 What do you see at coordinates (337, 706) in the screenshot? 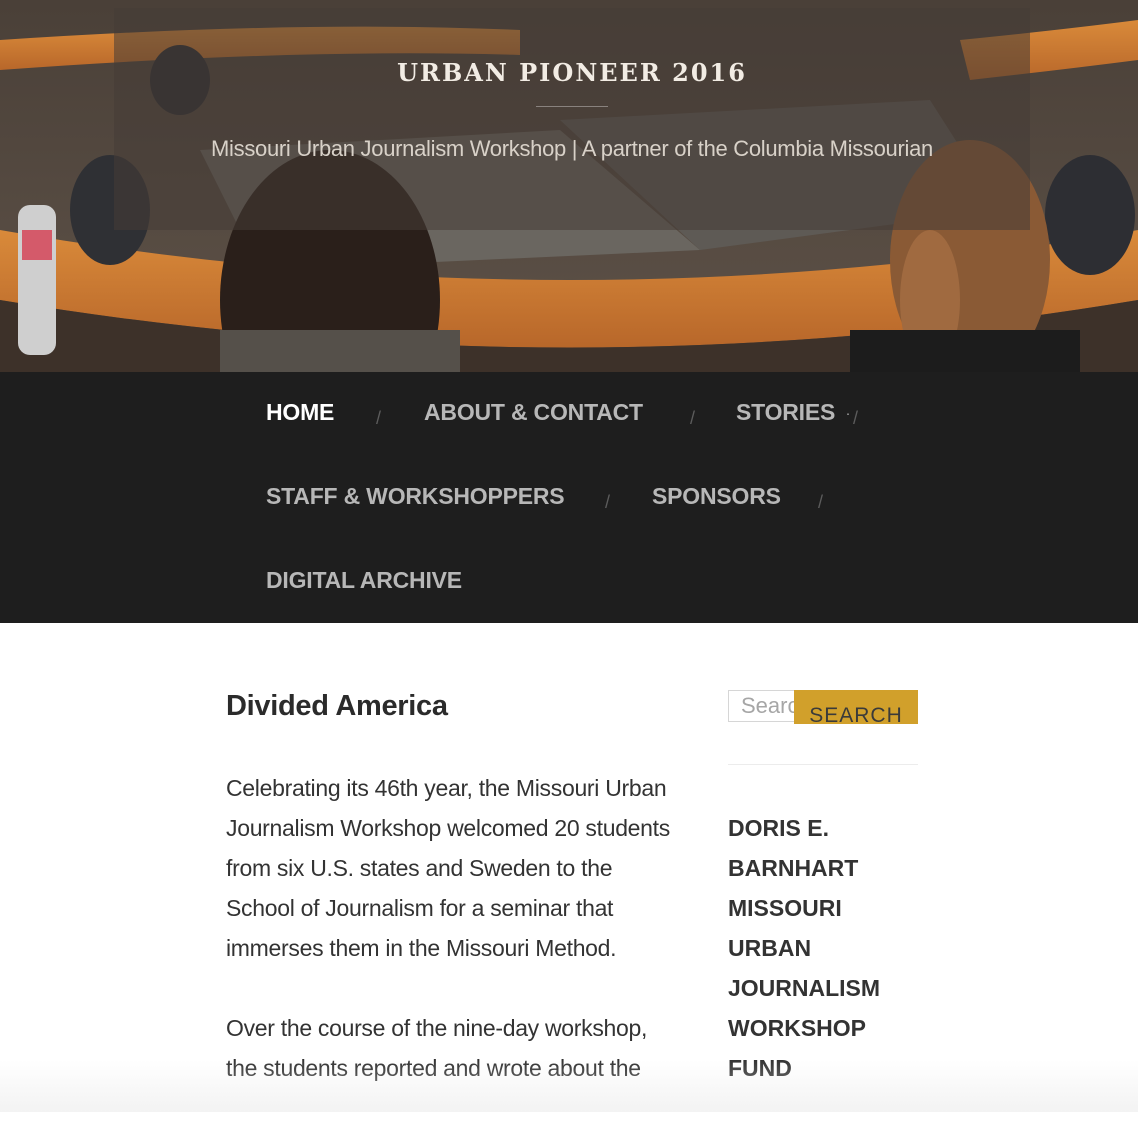
I see `post-title: Divided America` at bounding box center [337, 706].